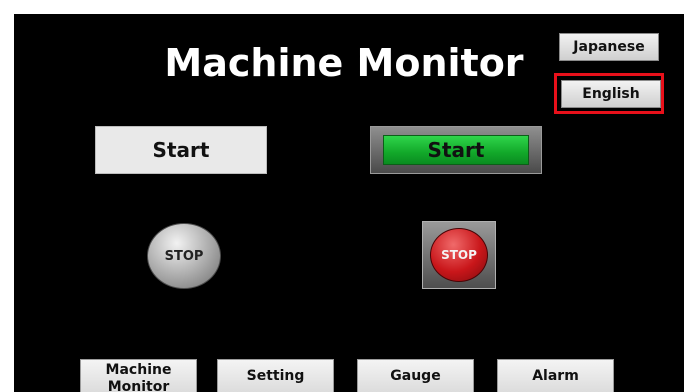 This screenshot has height=392, width=684. I want to click on start-lamp-button-frame: Start, so click(456, 150).